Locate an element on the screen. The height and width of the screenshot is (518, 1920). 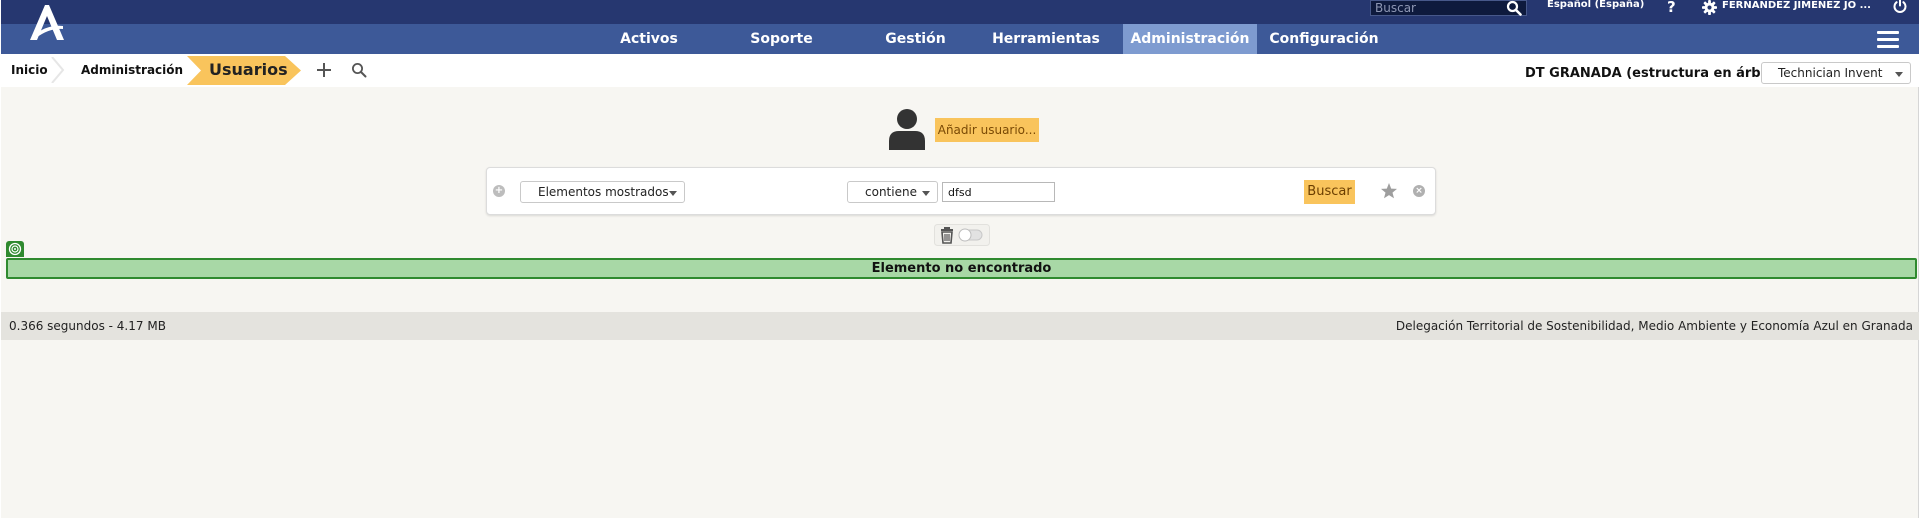
app-logo-icon is located at coordinates (47, 22).